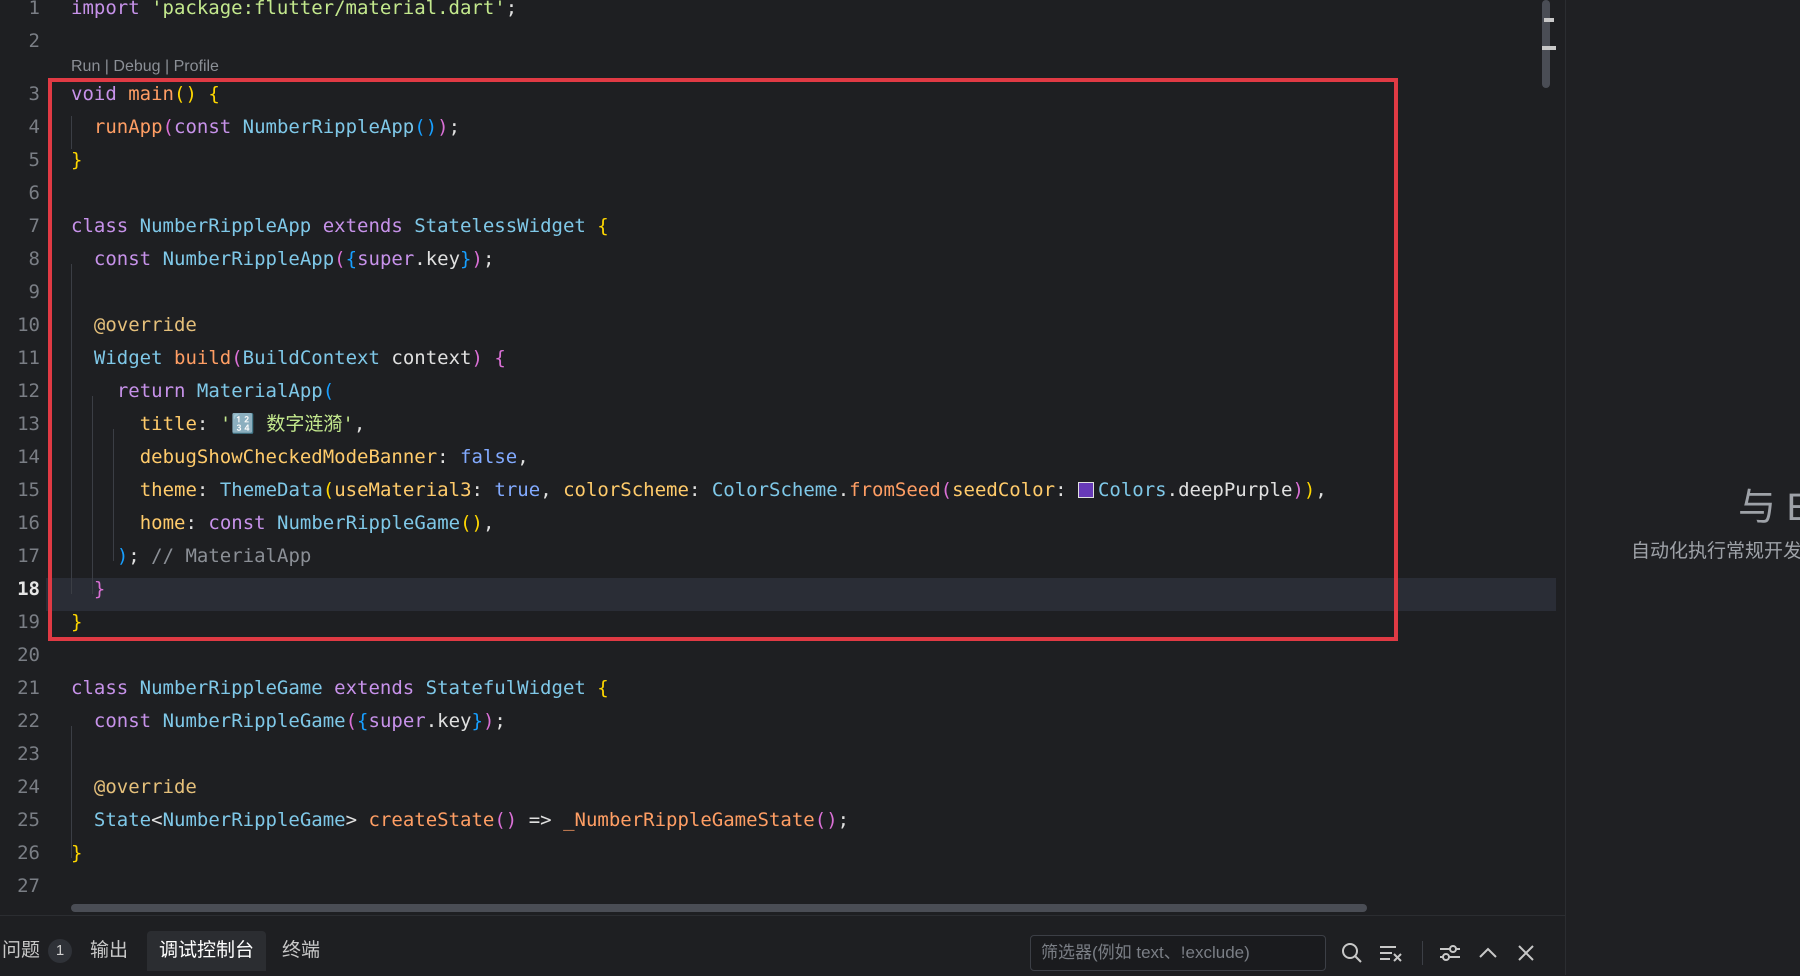  I want to click on line-number: 23, so click(28, 754).